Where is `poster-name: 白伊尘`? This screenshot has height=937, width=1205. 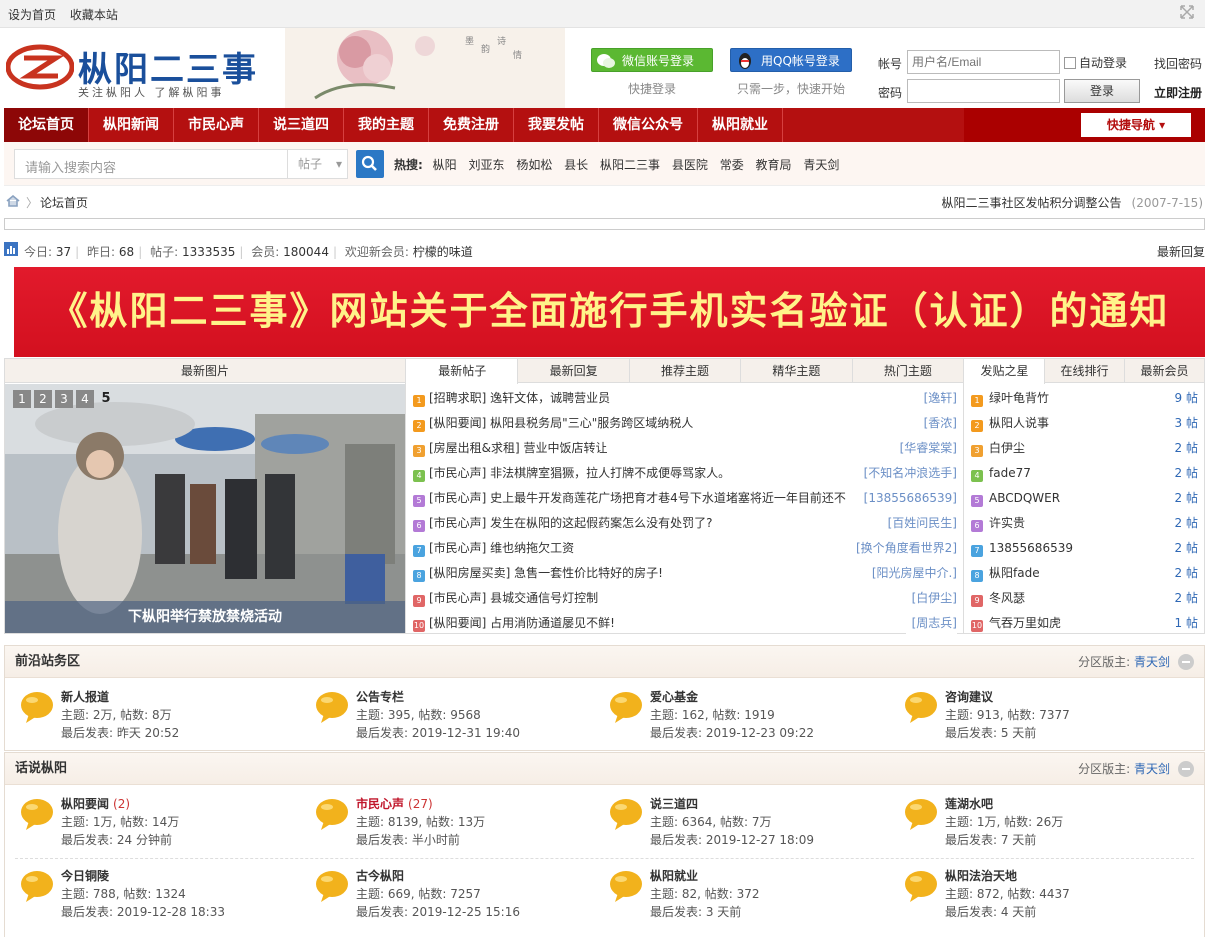 poster-name: 白伊尘 is located at coordinates (1007, 448).